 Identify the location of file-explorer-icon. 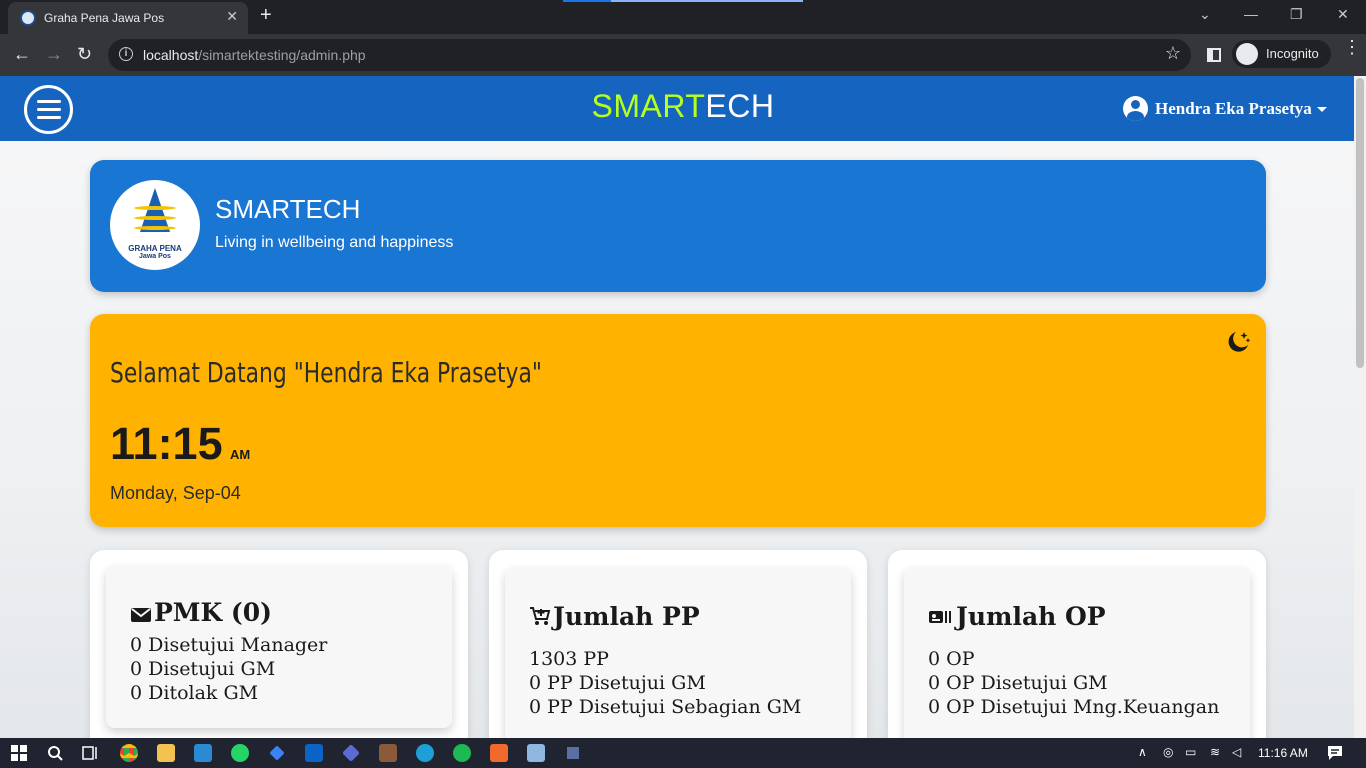
(166, 753).